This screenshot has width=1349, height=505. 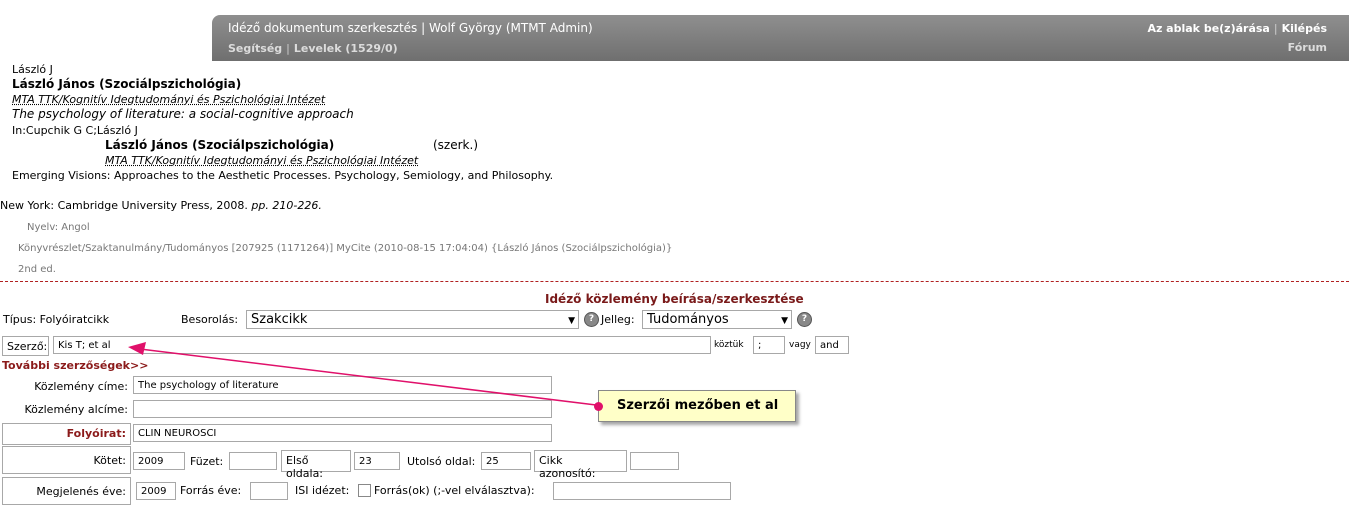 What do you see at coordinates (210, 319) in the screenshot?
I see `class-label: Besorolás:` at bounding box center [210, 319].